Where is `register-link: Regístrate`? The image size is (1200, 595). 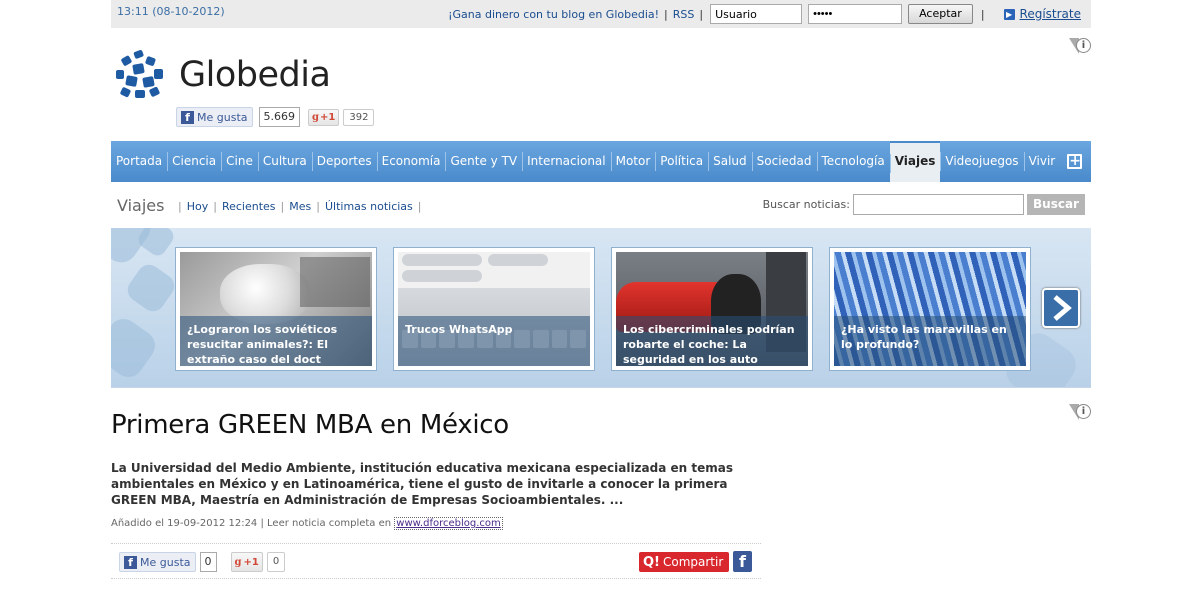 register-link: Regístrate is located at coordinates (1050, 14).